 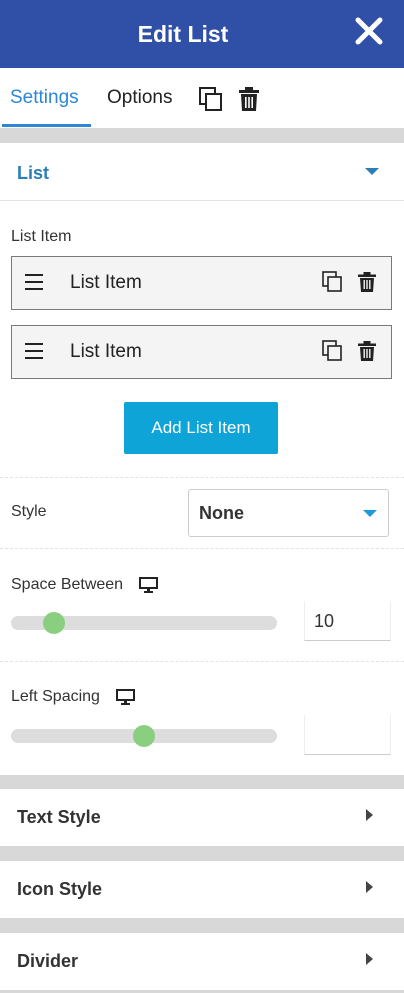 I want to click on space-between-slider, so click(x=144, y=623).